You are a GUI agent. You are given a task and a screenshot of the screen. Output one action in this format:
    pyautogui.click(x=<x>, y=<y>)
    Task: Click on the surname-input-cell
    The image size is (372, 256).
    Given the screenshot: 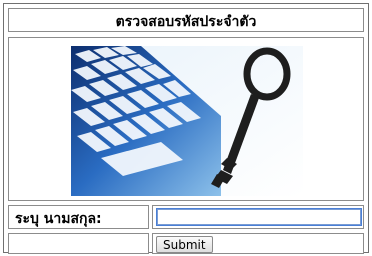 What is the action you would take?
    pyautogui.click(x=258, y=217)
    